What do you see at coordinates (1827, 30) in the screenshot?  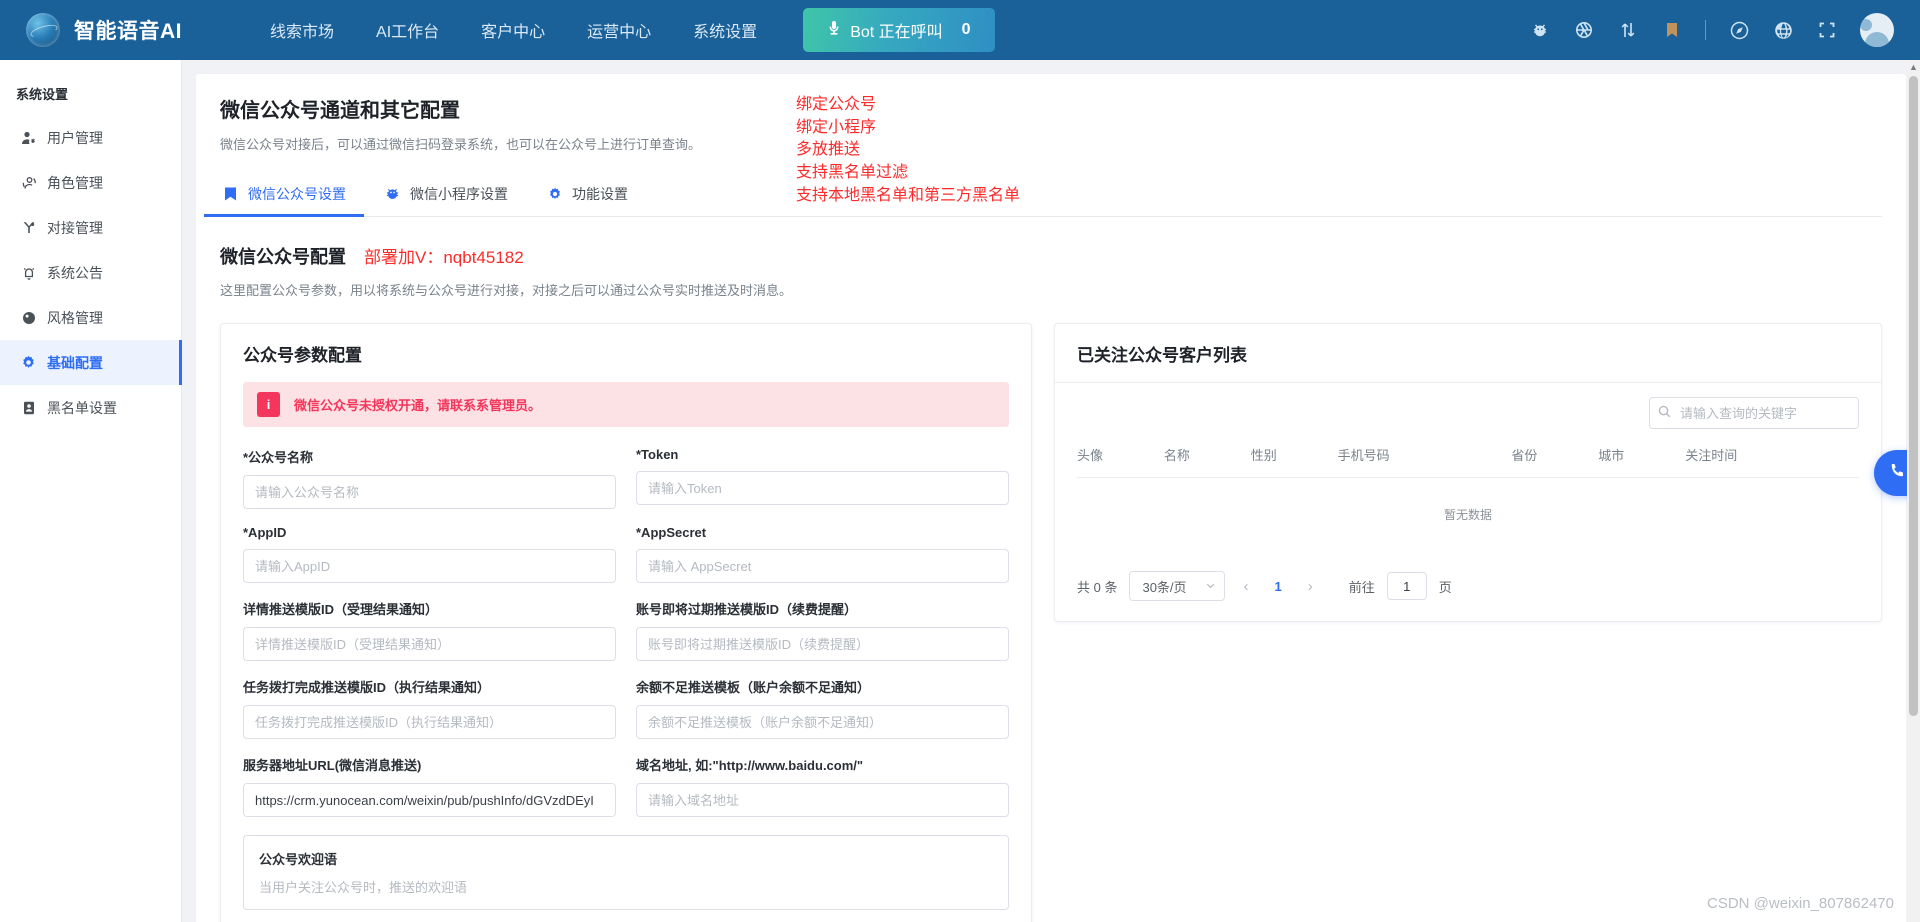 I see `fullscreen-icon` at bounding box center [1827, 30].